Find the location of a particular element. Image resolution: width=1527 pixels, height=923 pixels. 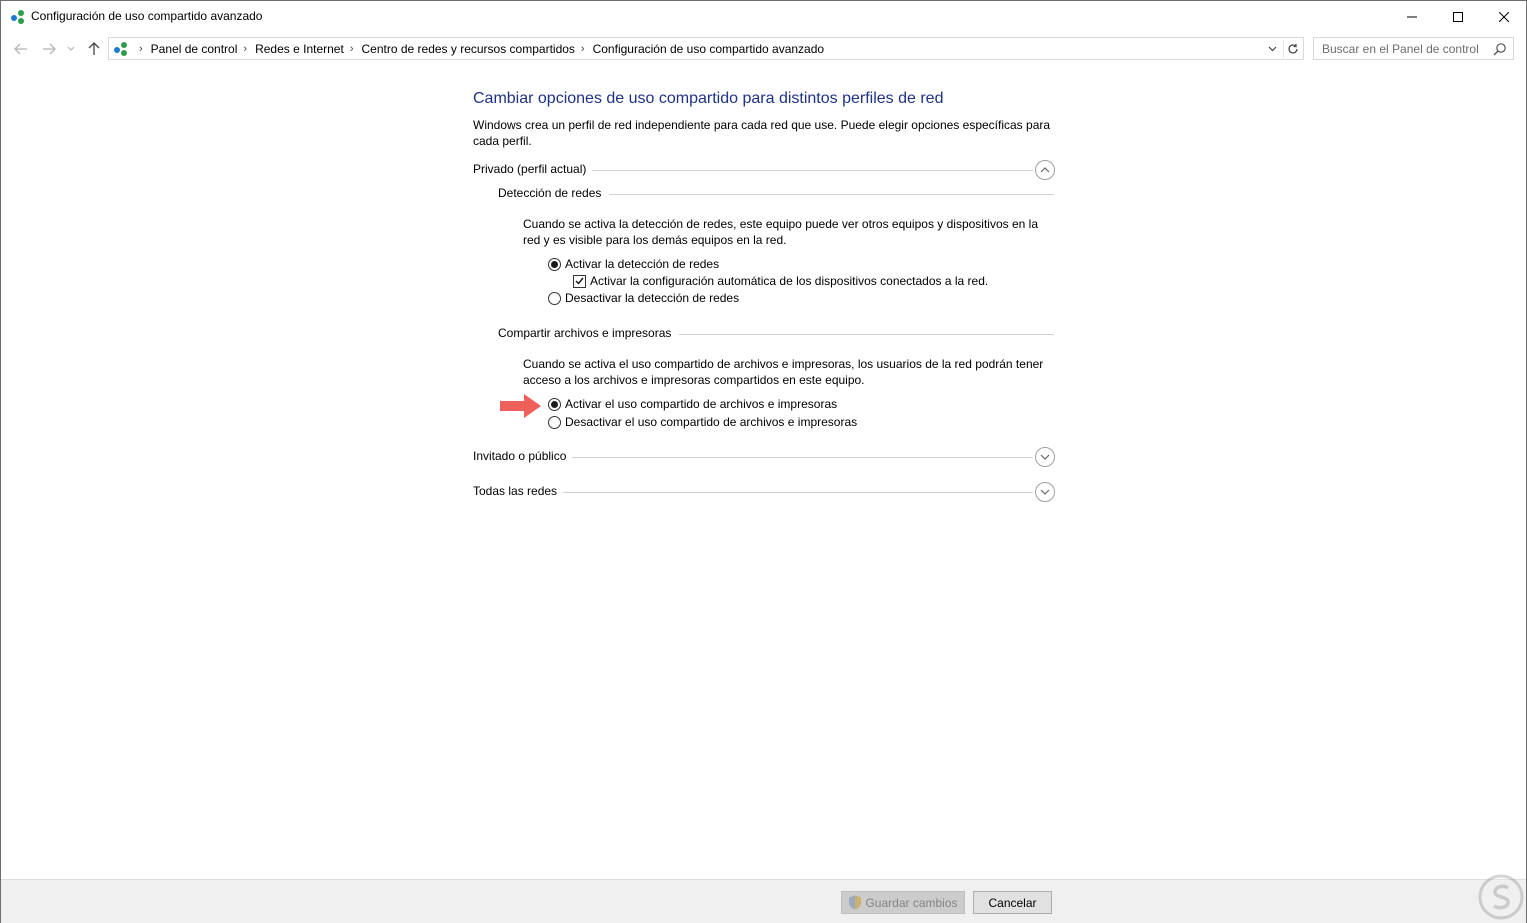

uac-shield-icon is located at coordinates (855, 902).